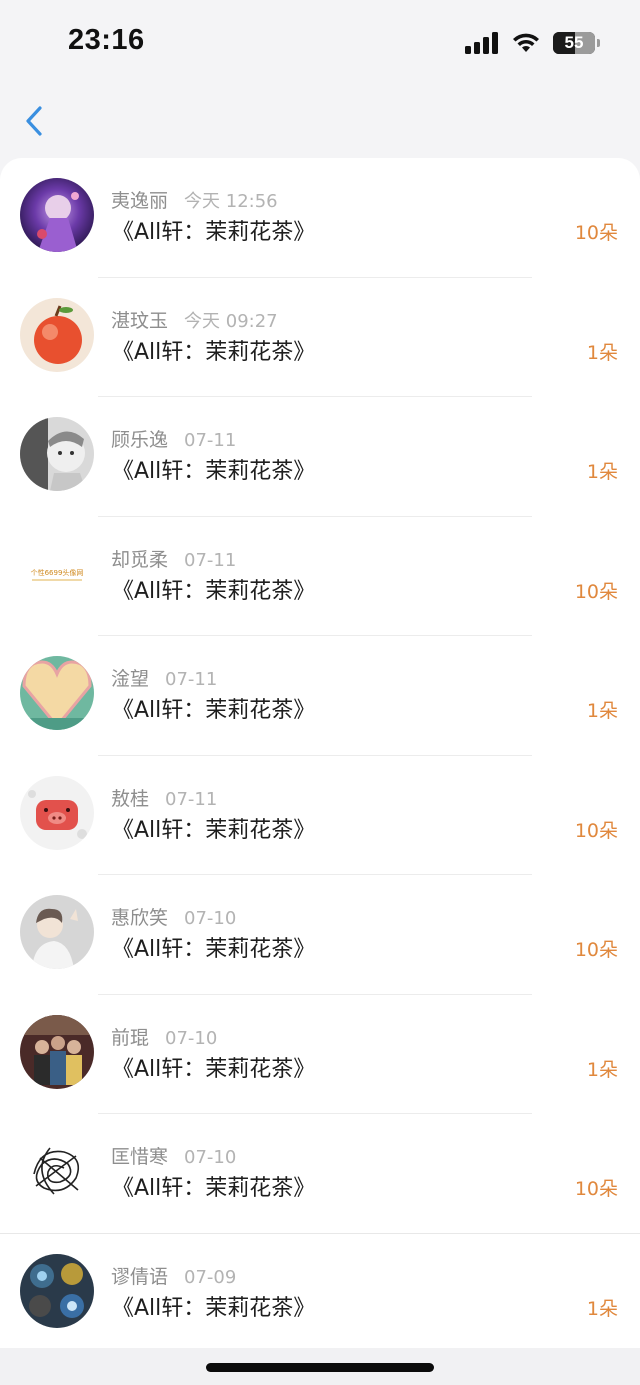 The width and height of the screenshot is (640, 1385). I want to click on sender-meta: 匡惜寒 07-10, so click(173, 1155).